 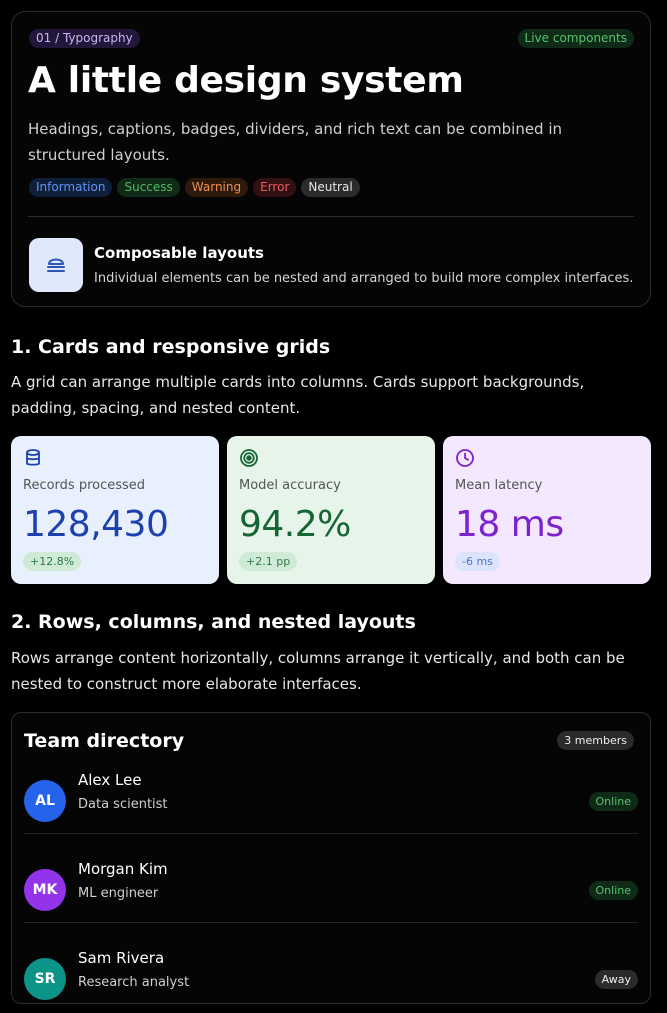 What do you see at coordinates (595, 740) in the screenshot?
I see `member-count-badge: 3 members` at bounding box center [595, 740].